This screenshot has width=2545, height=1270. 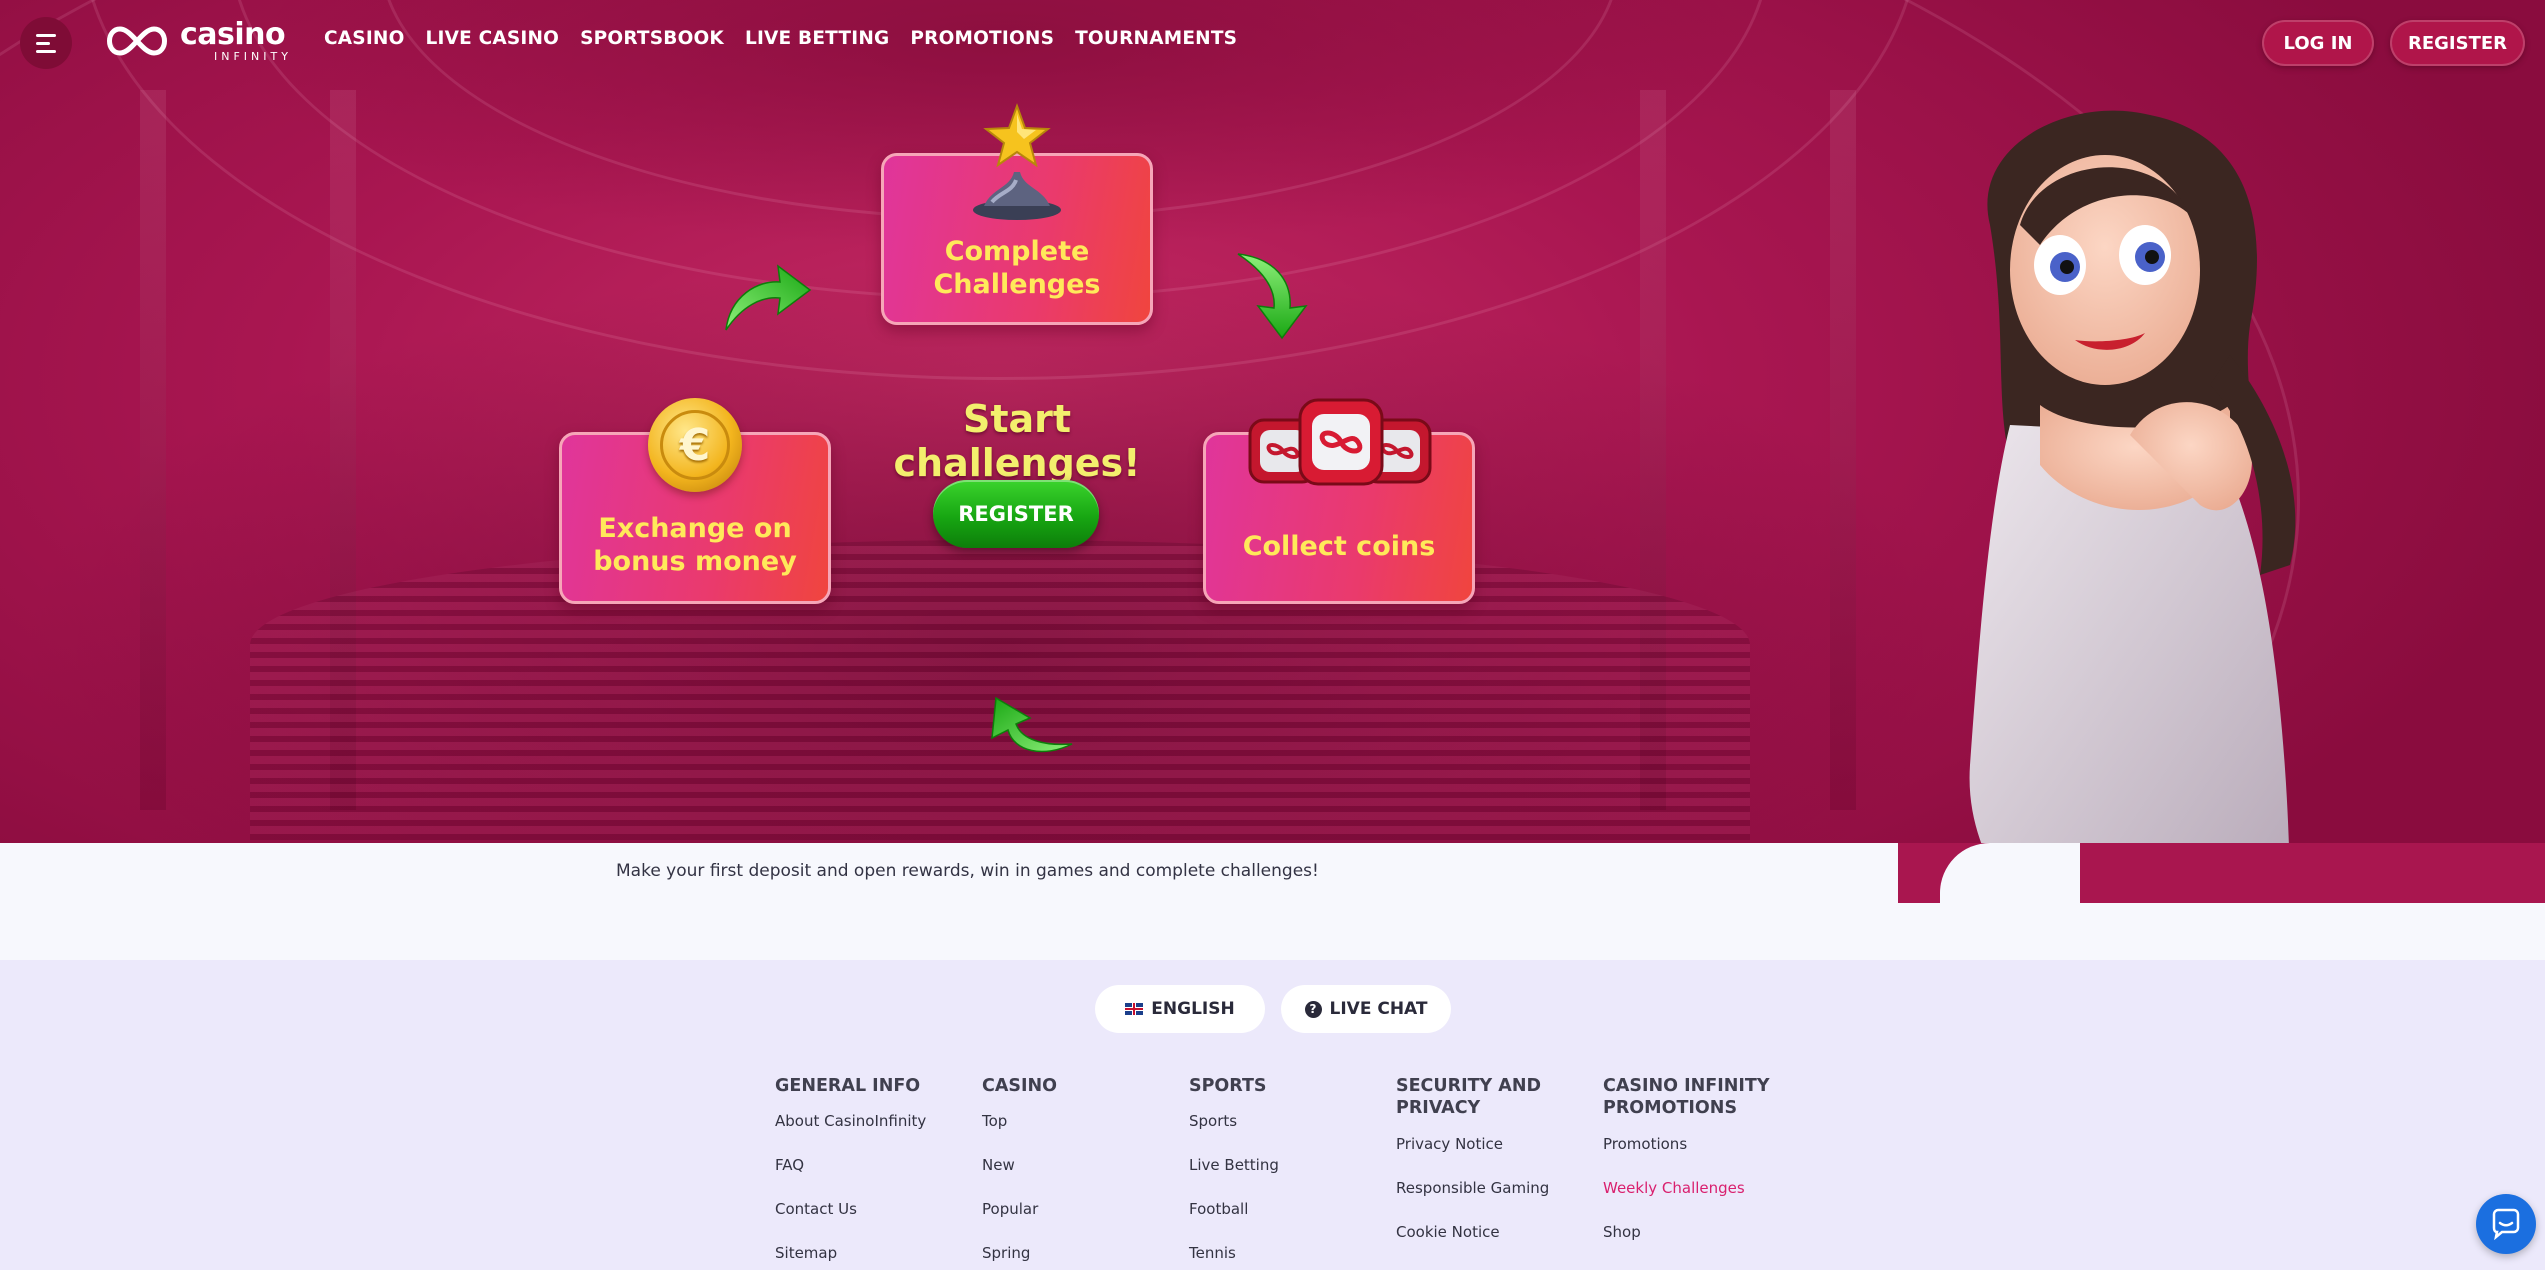 I want to click on euro-coin-icon: €, so click(x=695, y=445).